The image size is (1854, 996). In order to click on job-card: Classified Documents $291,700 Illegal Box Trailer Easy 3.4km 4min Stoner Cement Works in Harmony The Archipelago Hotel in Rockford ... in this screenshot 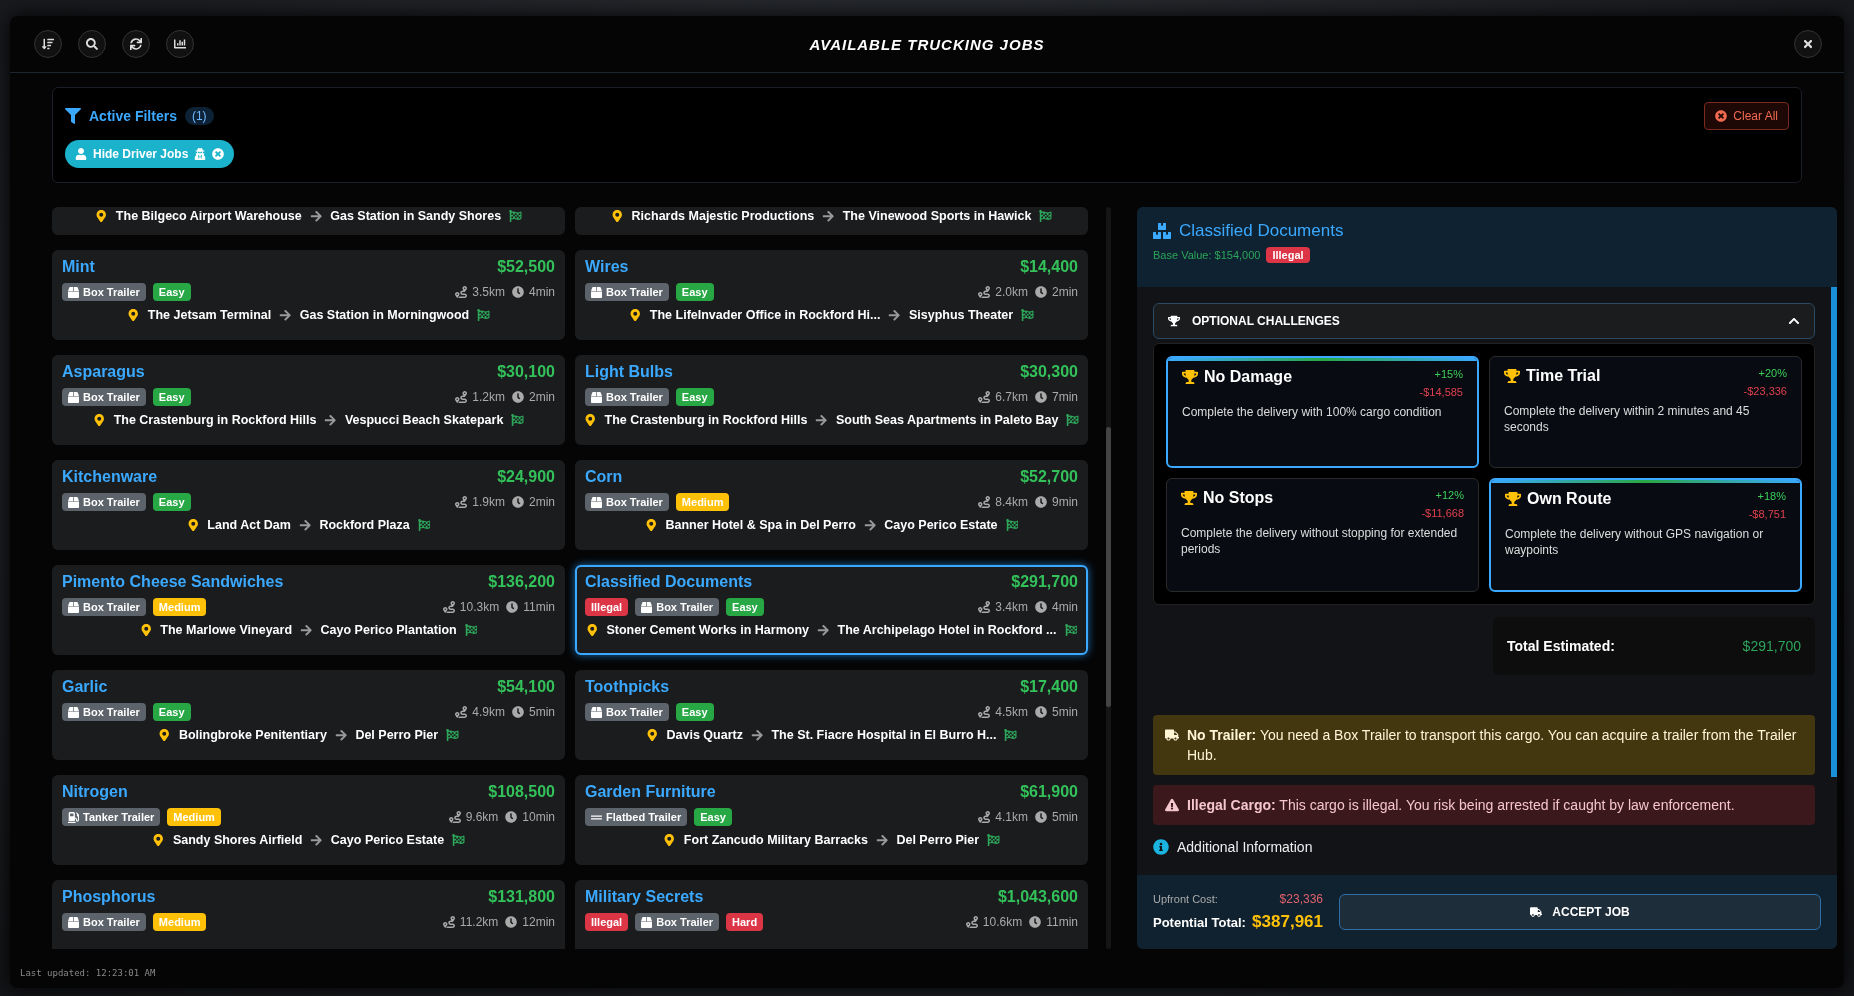, I will do `click(831, 610)`.